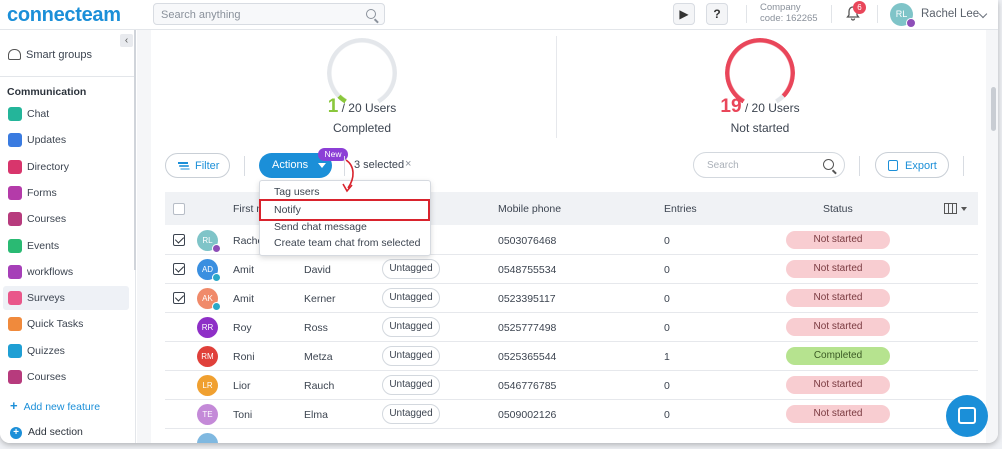 This screenshot has height=449, width=1002. I want to click on support-chat-button, so click(967, 416).